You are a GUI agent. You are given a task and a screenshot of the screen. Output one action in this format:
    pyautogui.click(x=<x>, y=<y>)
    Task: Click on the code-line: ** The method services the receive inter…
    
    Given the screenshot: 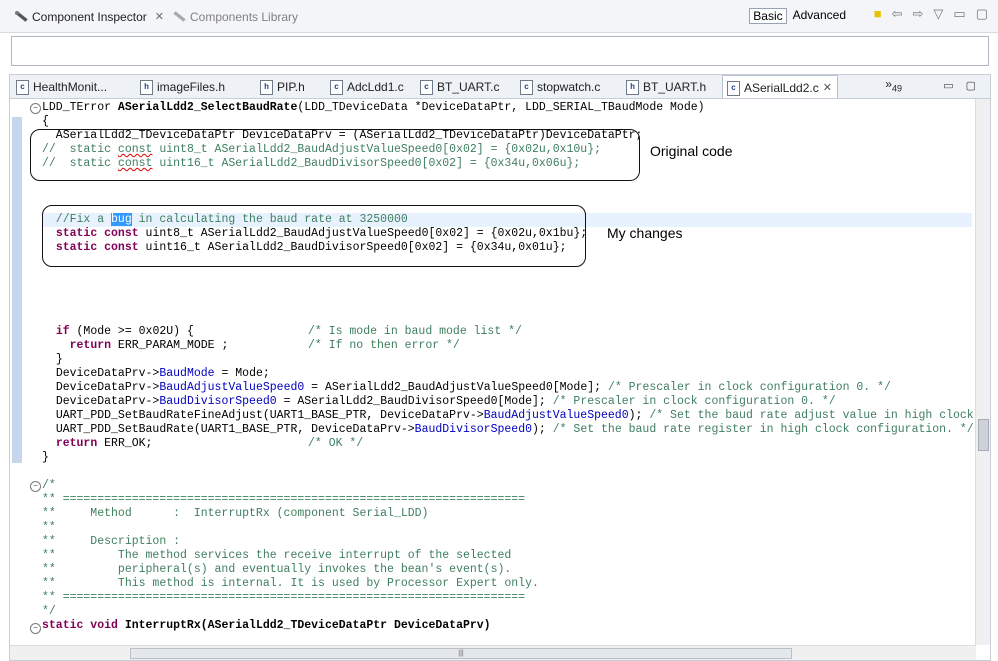 What is the action you would take?
    pyautogui.click(x=277, y=555)
    